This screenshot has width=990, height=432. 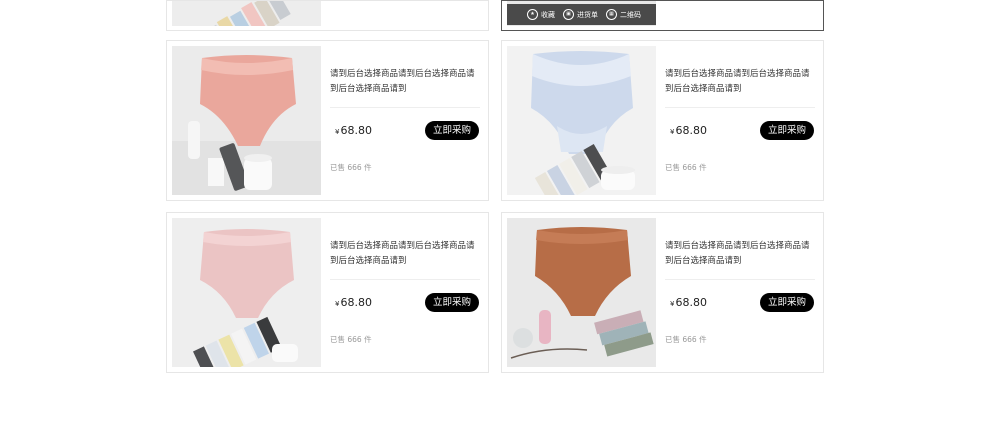 I want to click on add-to-order-label: 进货单, so click(x=587, y=14).